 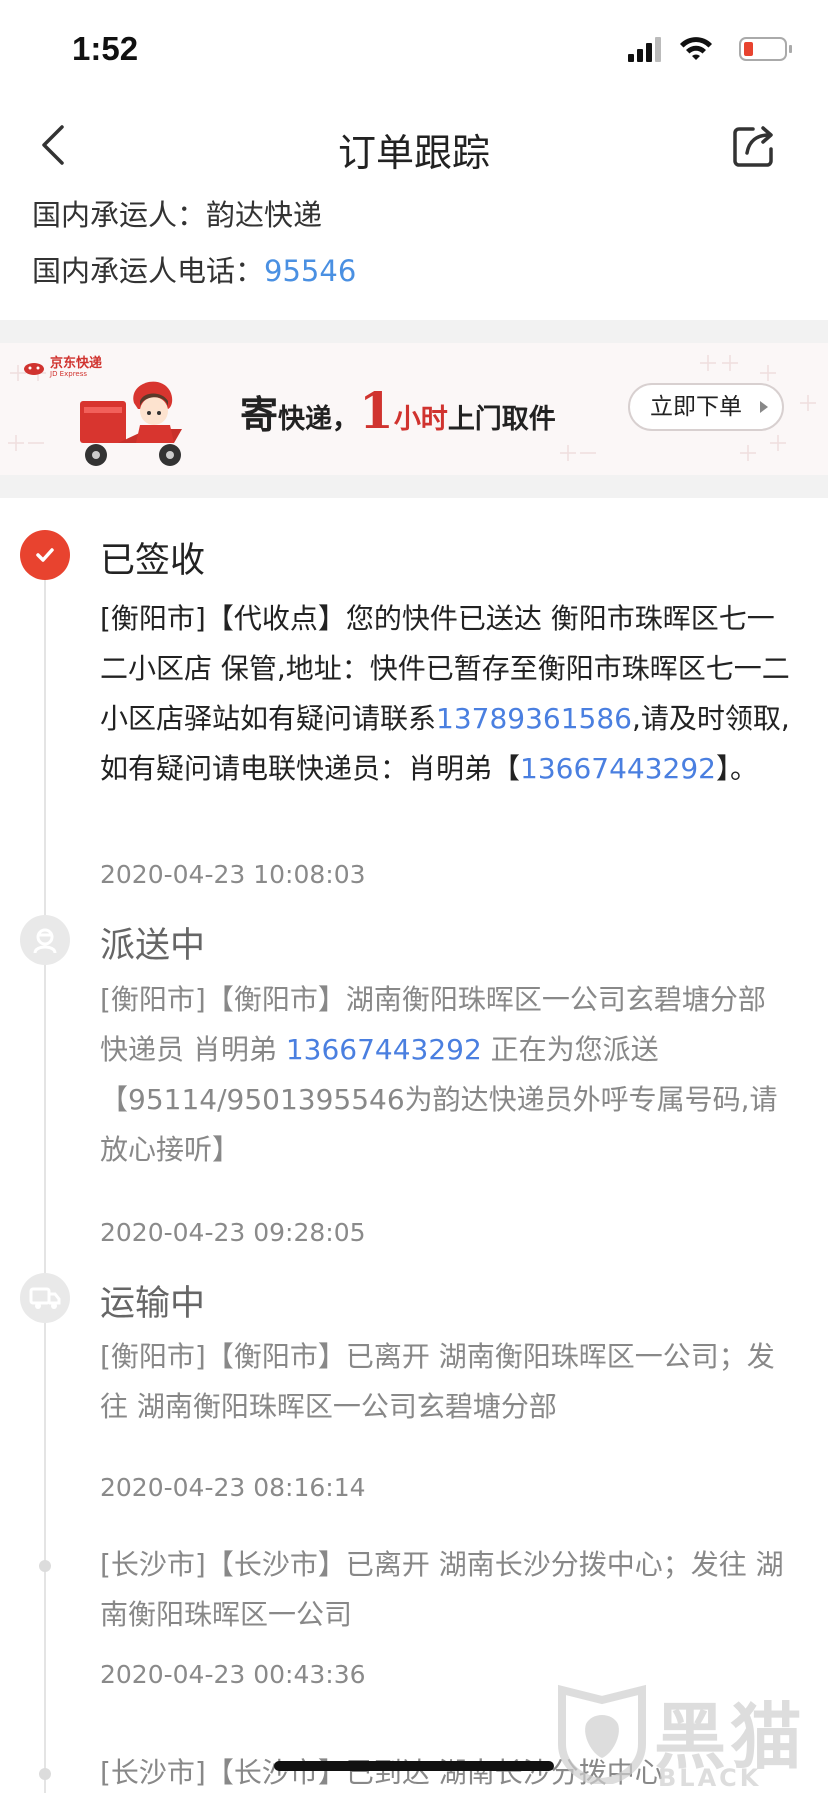 What do you see at coordinates (76, 363) in the screenshot?
I see `banner-brand: 京东快递` at bounding box center [76, 363].